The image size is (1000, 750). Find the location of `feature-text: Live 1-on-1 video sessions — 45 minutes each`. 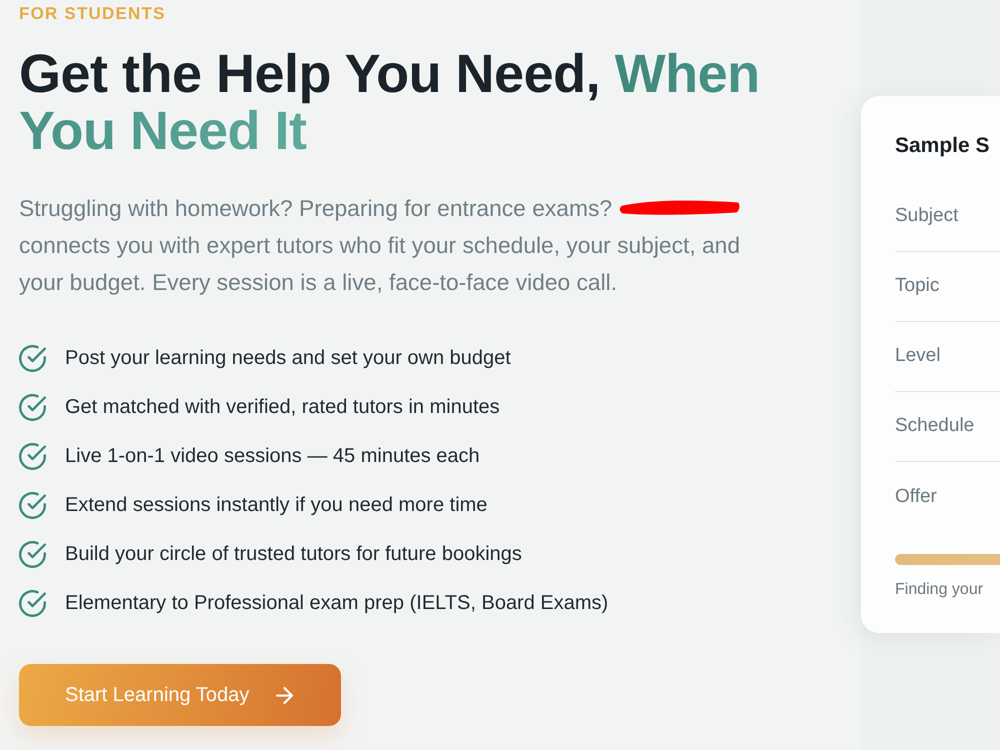

feature-text: Live 1-on-1 video sessions — 45 minutes each is located at coordinates (272, 456).